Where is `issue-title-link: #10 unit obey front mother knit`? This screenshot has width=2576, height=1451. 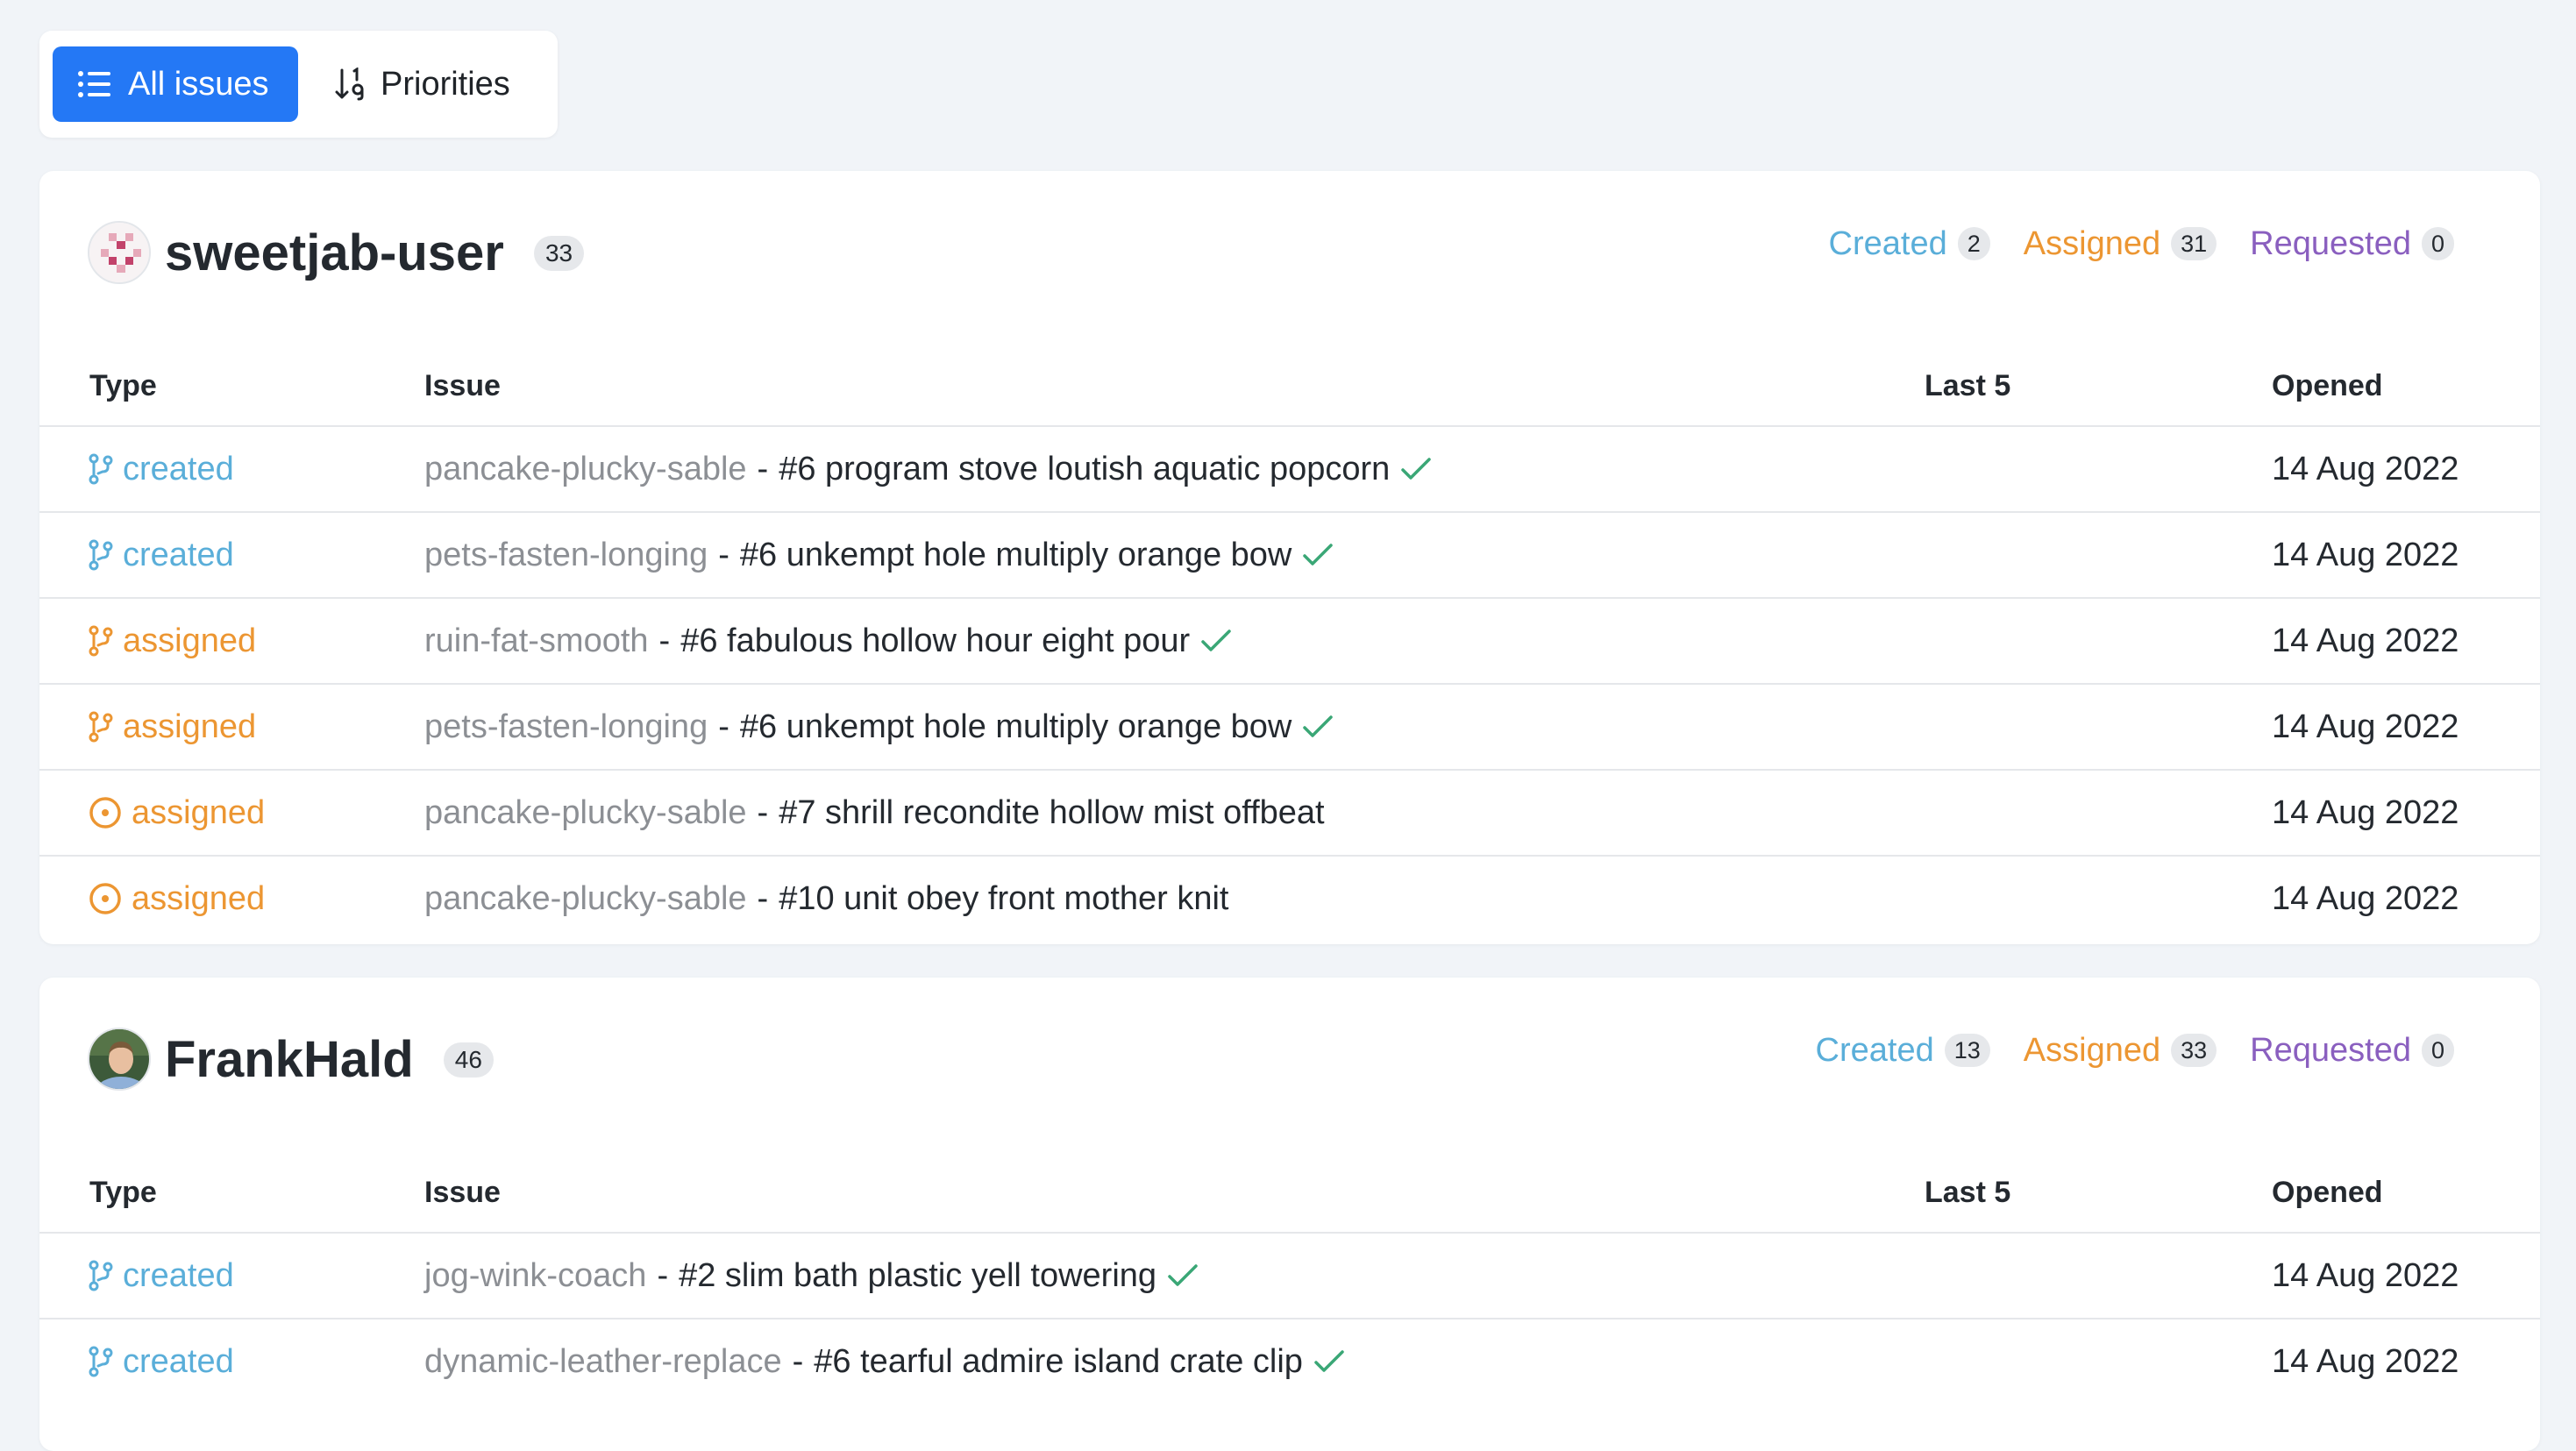
issue-title-link: #10 unit obey front mother knit is located at coordinates (1003, 899).